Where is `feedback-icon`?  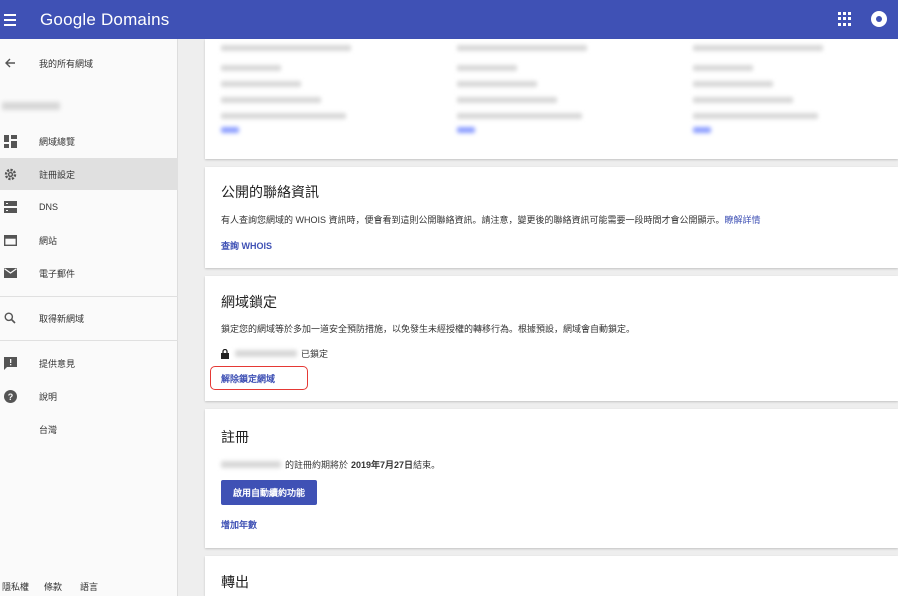 feedback-icon is located at coordinates (10, 363).